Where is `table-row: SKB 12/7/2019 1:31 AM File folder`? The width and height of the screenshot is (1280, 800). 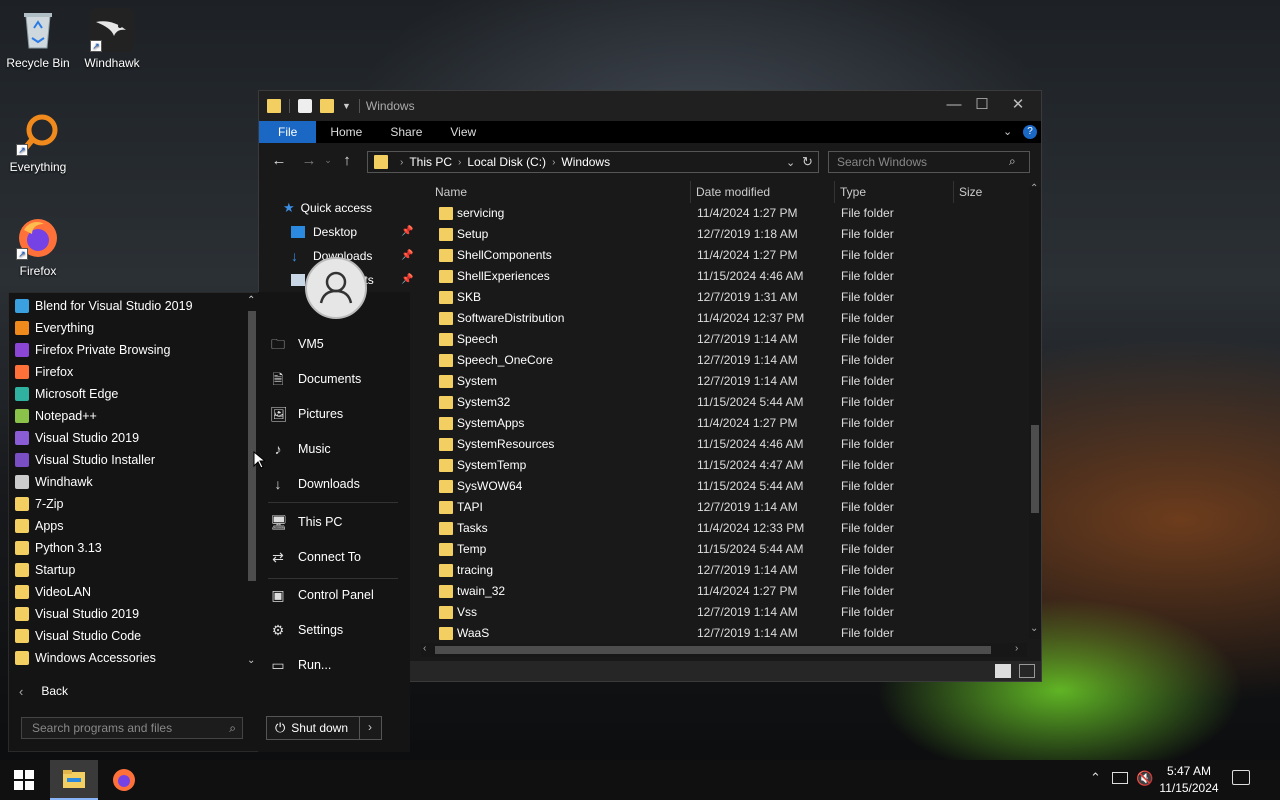 table-row: SKB 12/7/2019 1:31 AM File folder is located at coordinates (726, 297).